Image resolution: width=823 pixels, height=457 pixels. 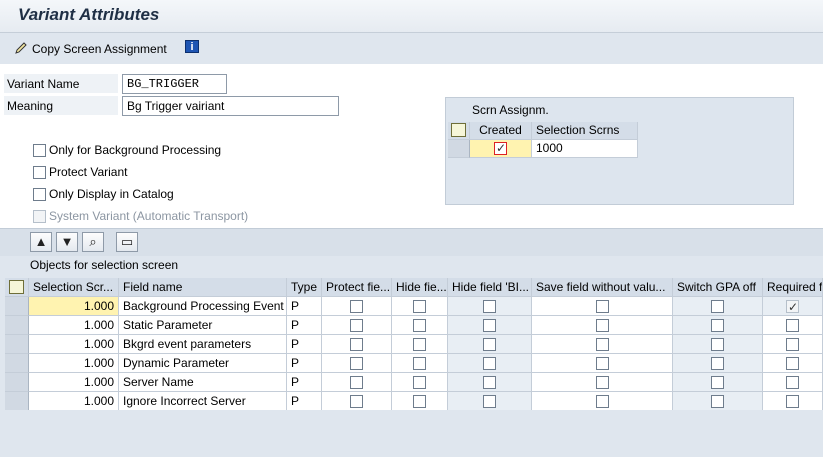 What do you see at coordinates (585, 149) in the screenshot?
I see `selection-scrn-cell: 1000` at bounding box center [585, 149].